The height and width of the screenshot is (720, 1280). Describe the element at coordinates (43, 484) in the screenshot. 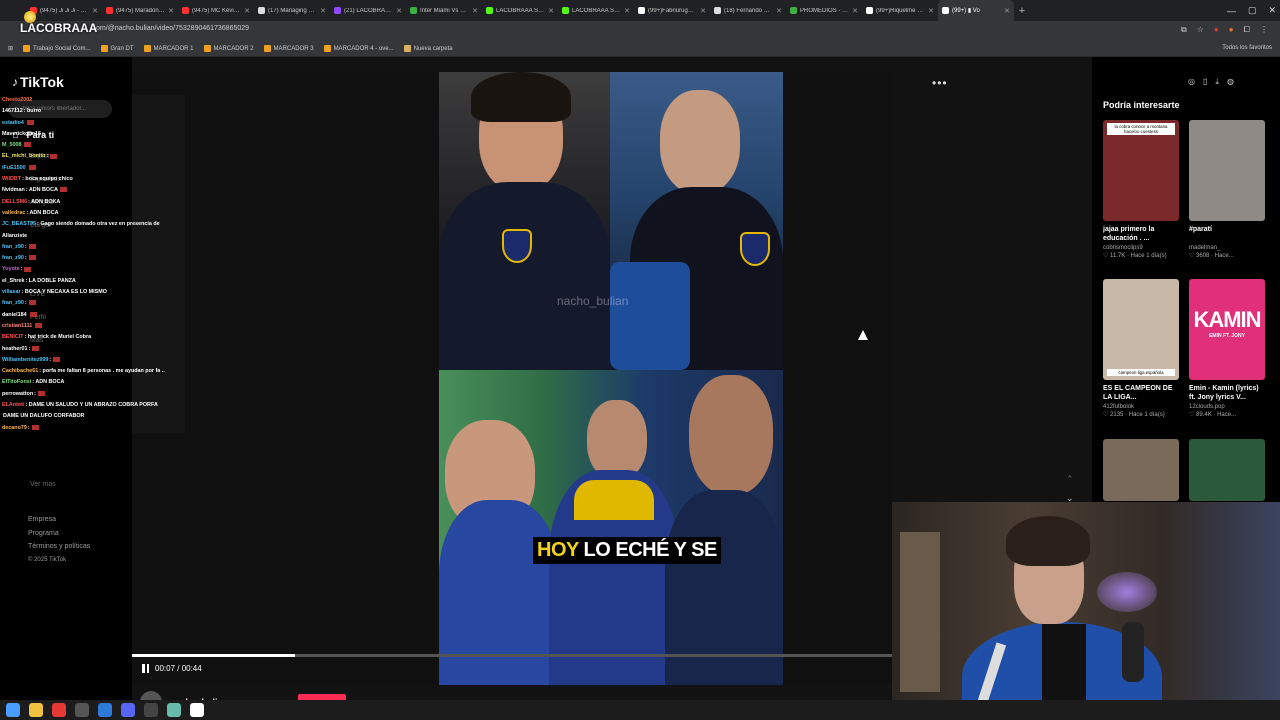

I see `sidebar-nav-item: Ver más` at that location.